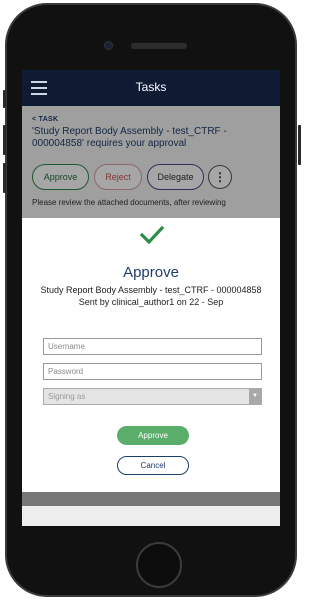 Image resolution: width=320 pixels, height=600 pixels. I want to click on cancel-button: Cancel, so click(153, 465).